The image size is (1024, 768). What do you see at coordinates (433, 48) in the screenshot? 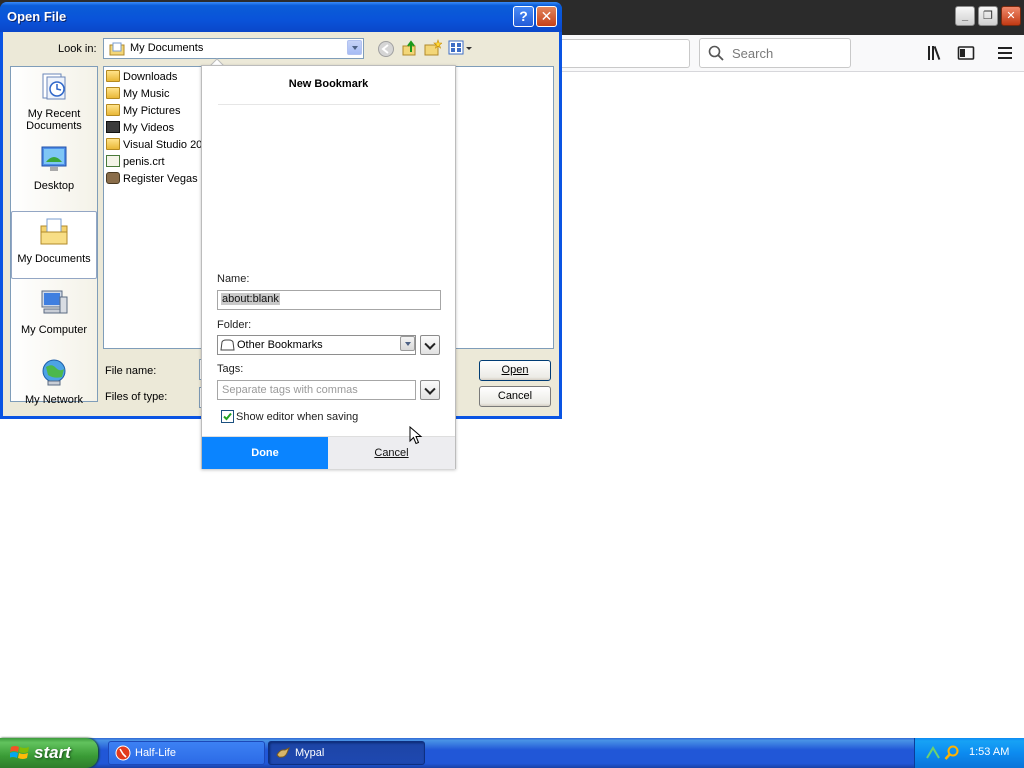
I see `new-folder-icon` at bounding box center [433, 48].